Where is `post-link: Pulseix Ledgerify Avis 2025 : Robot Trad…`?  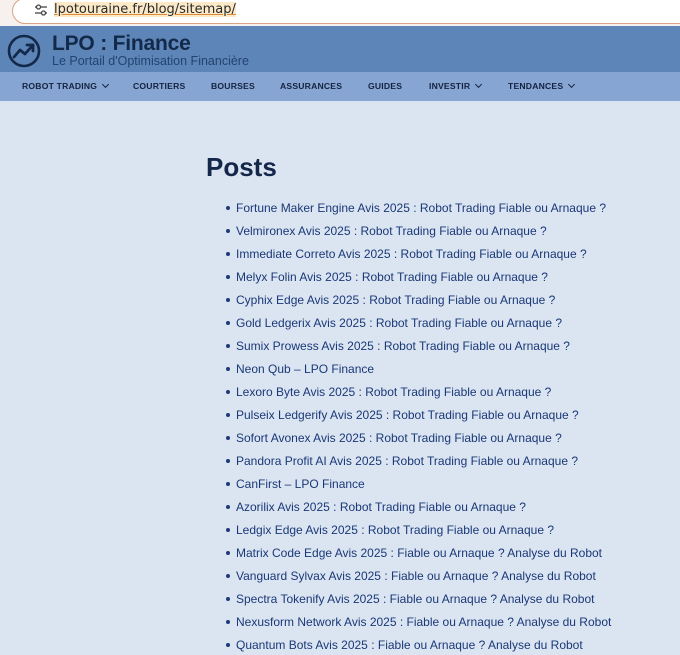 post-link: Pulseix Ledgerify Avis 2025 : Robot Trad… is located at coordinates (407, 415).